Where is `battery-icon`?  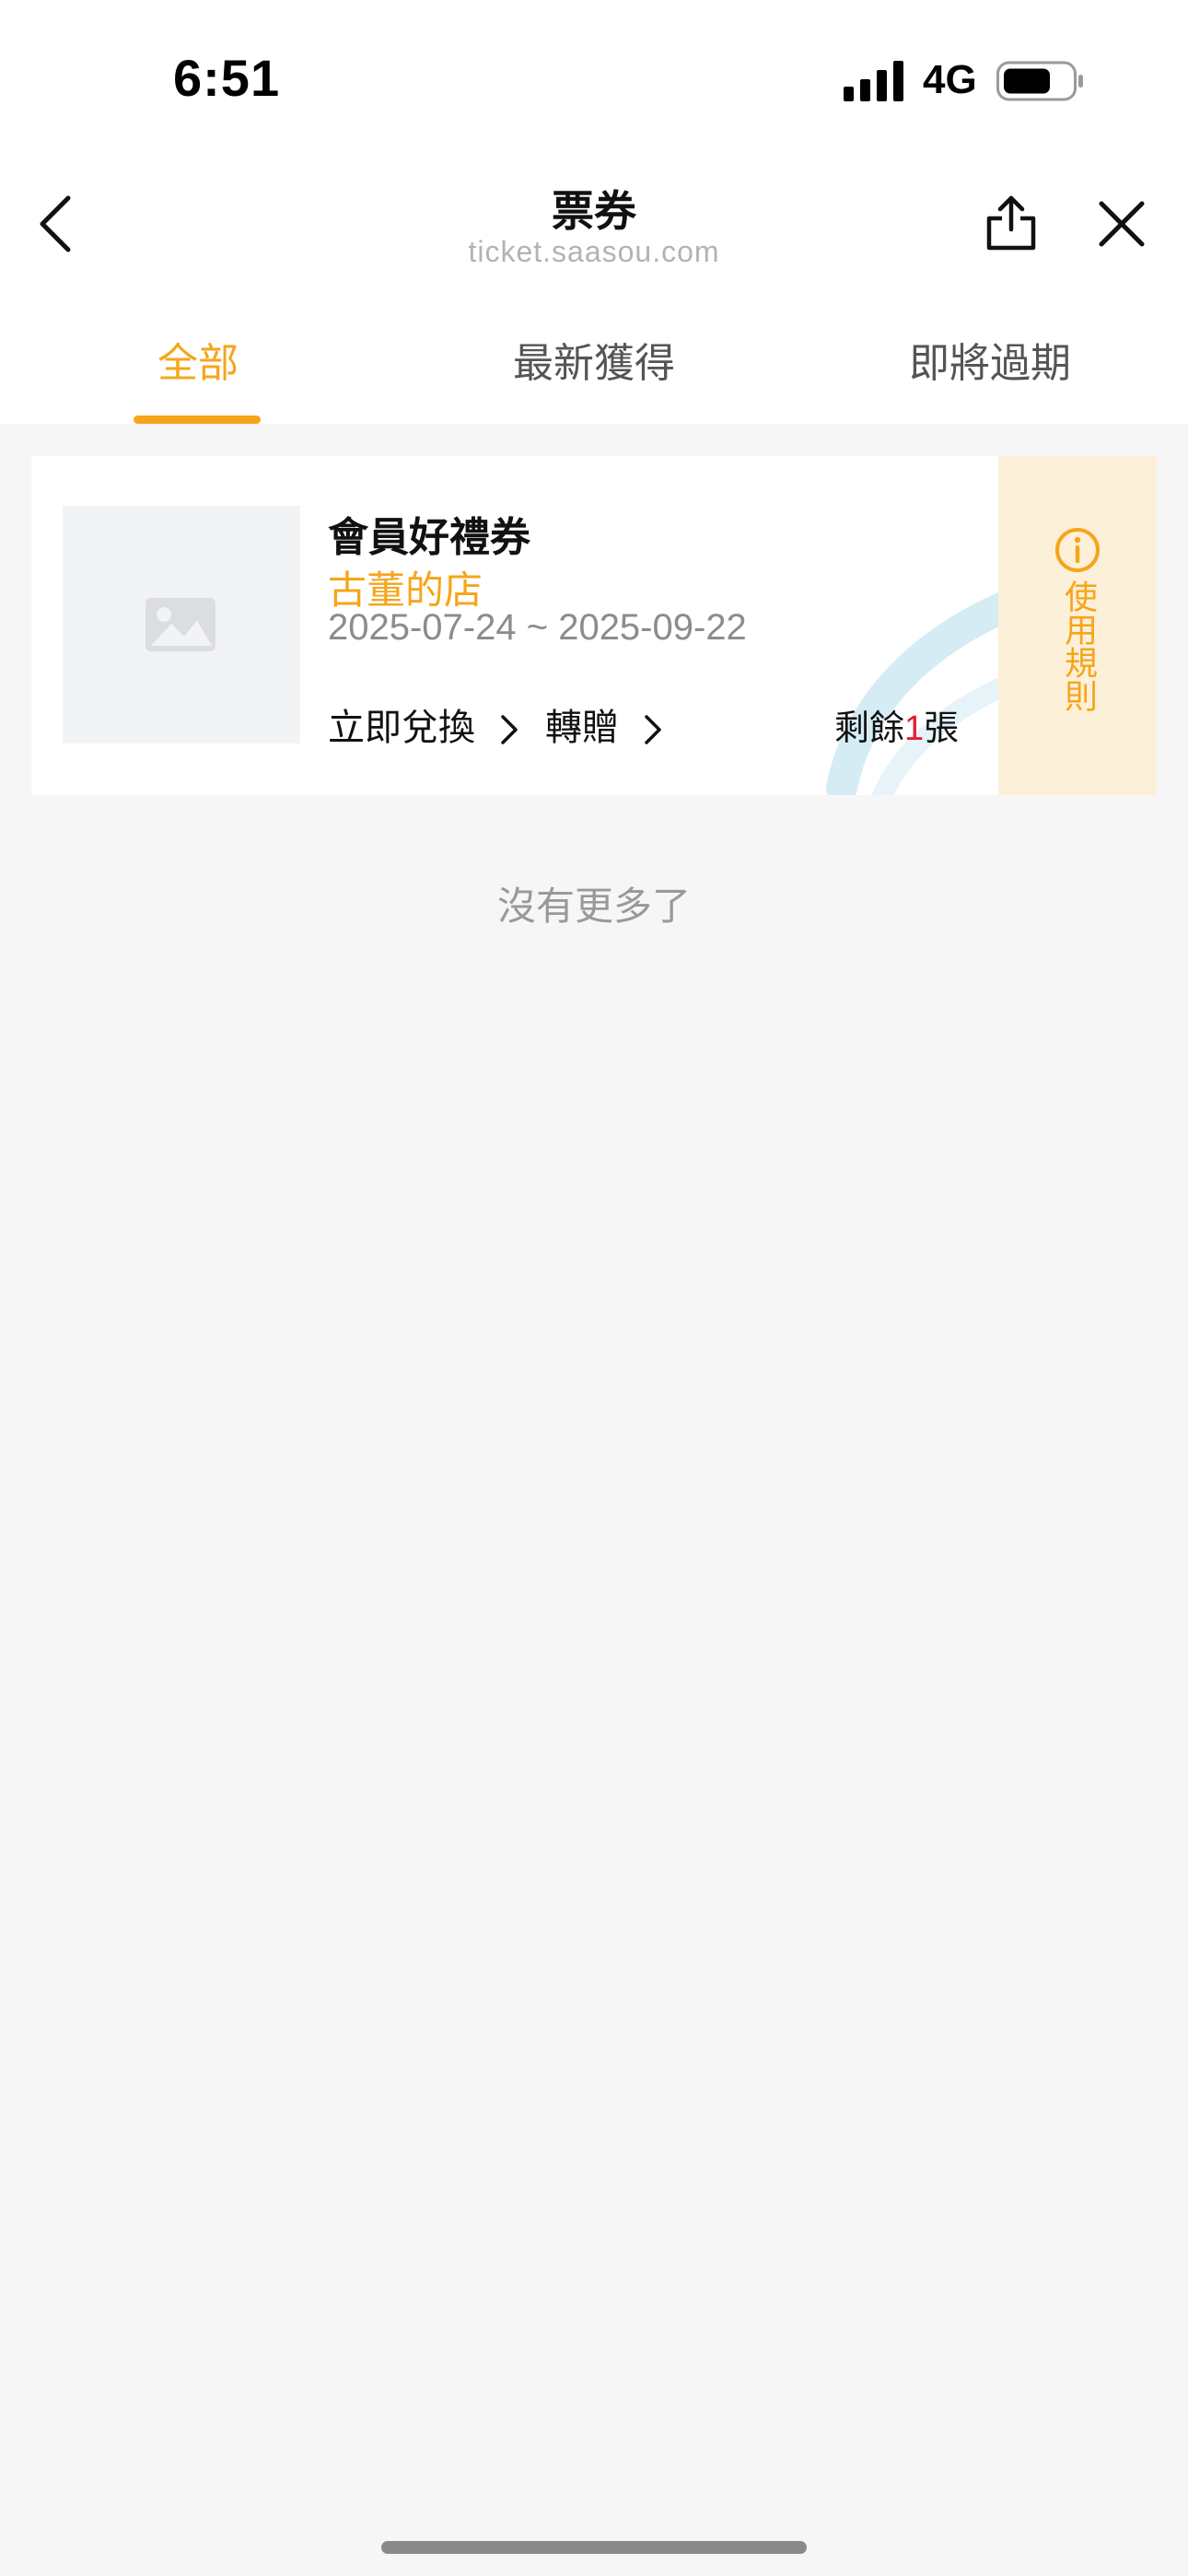 battery-icon is located at coordinates (1039, 81).